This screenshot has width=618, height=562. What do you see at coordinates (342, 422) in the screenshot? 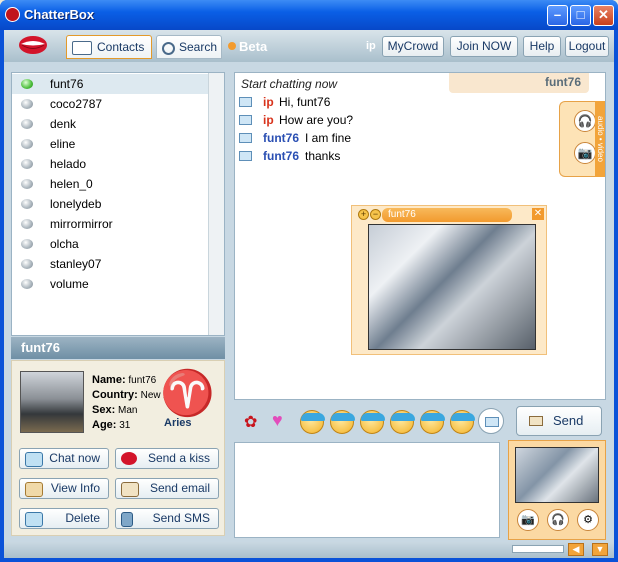
I see `emoticon-wink-icon` at bounding box center [342, 422].